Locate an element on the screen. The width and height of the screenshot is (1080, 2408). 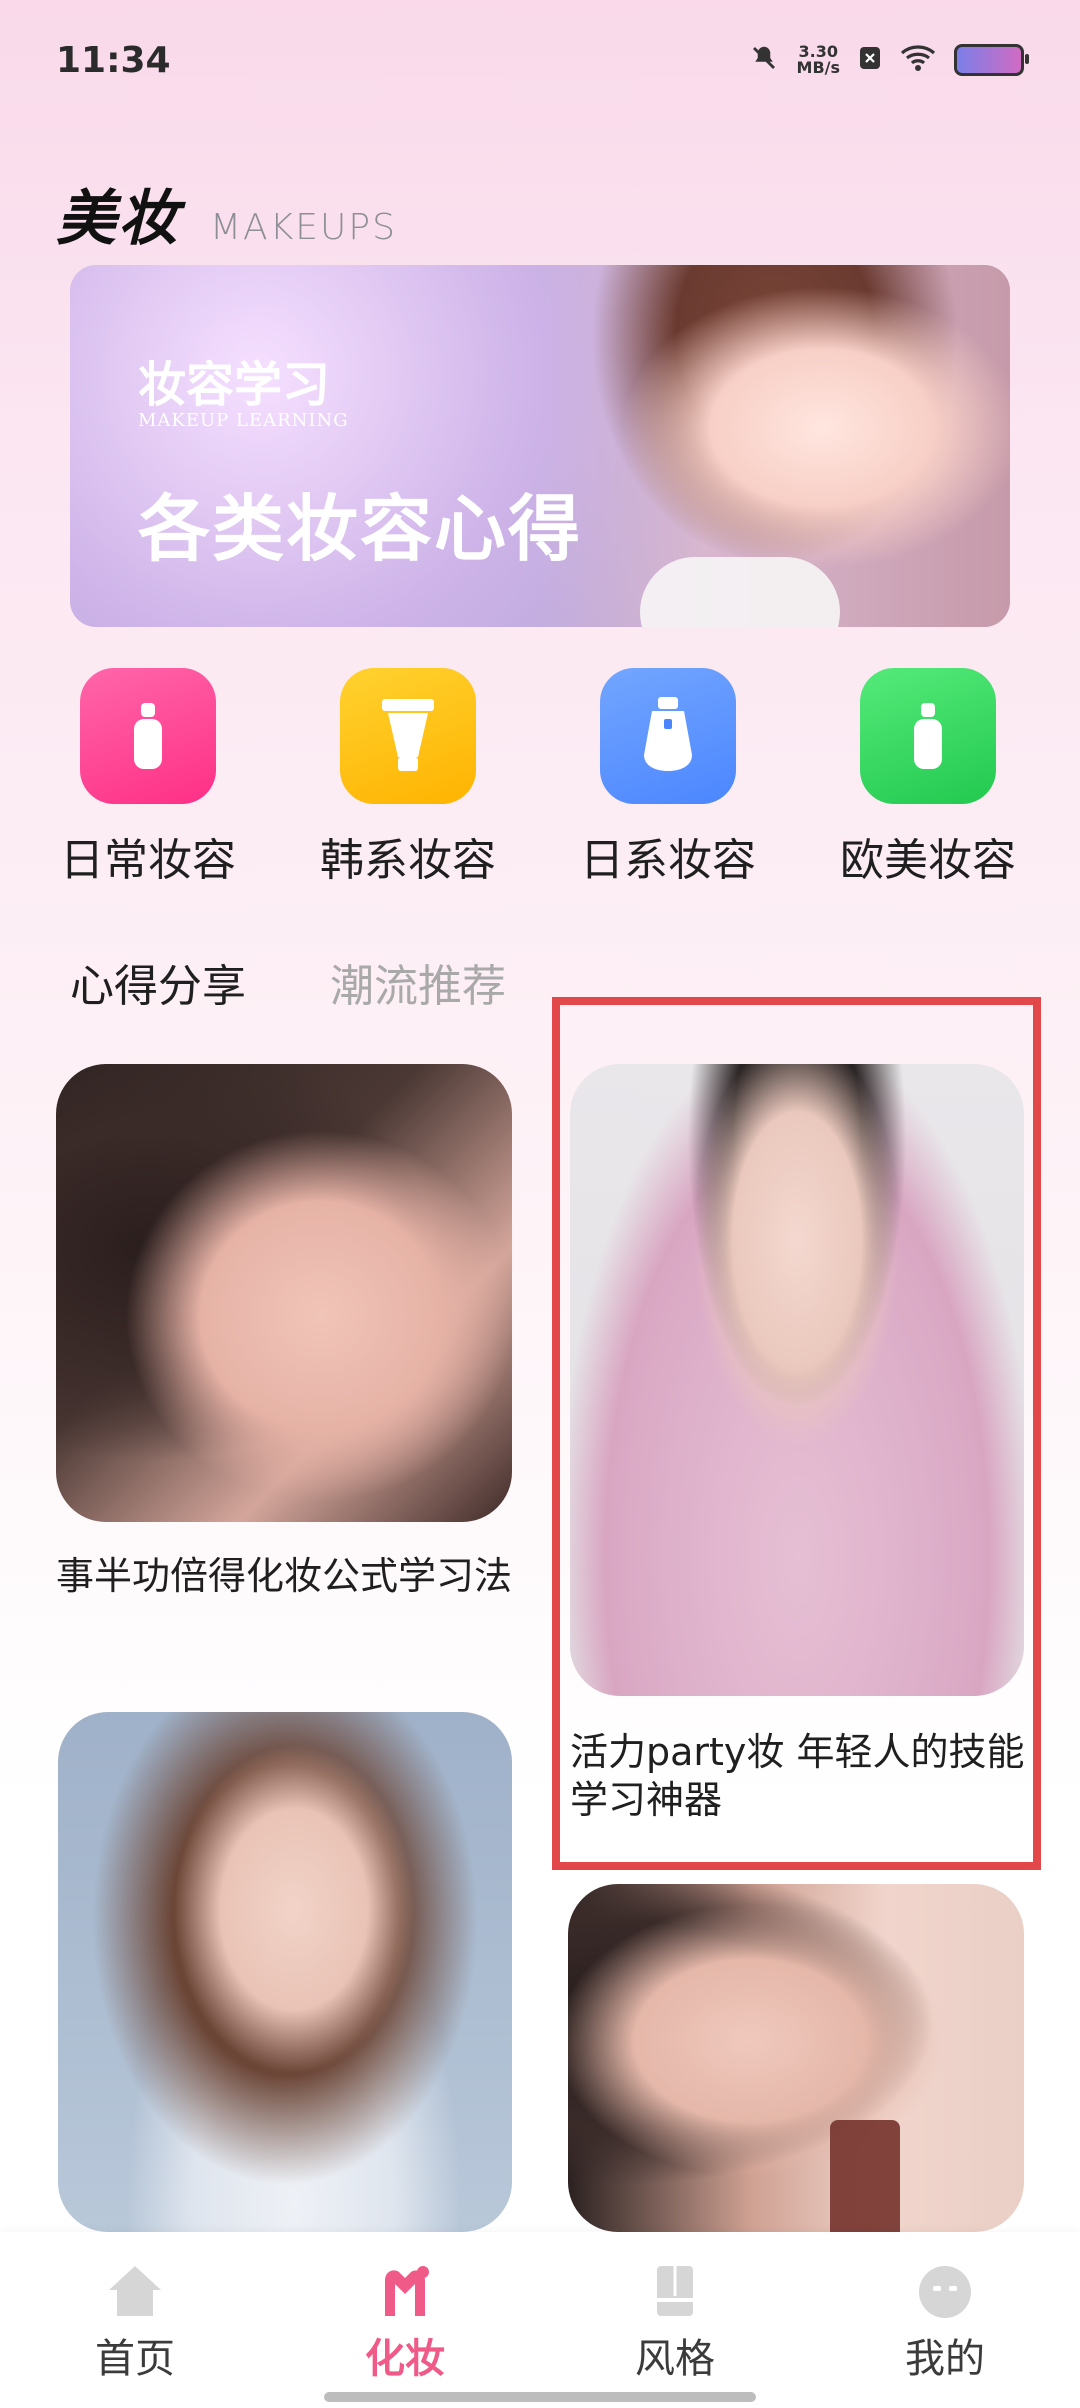
wifi-icon is located at coordinates (918, 60).